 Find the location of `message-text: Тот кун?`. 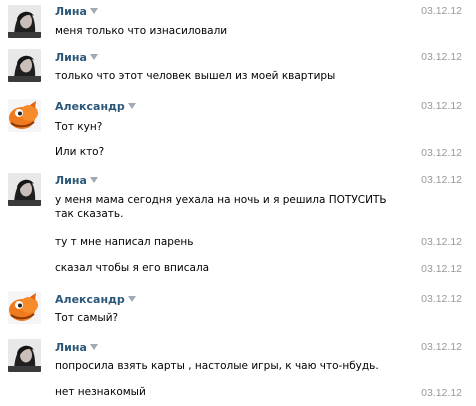

message-text: Тот кун? is located at coordinates (79, 127).